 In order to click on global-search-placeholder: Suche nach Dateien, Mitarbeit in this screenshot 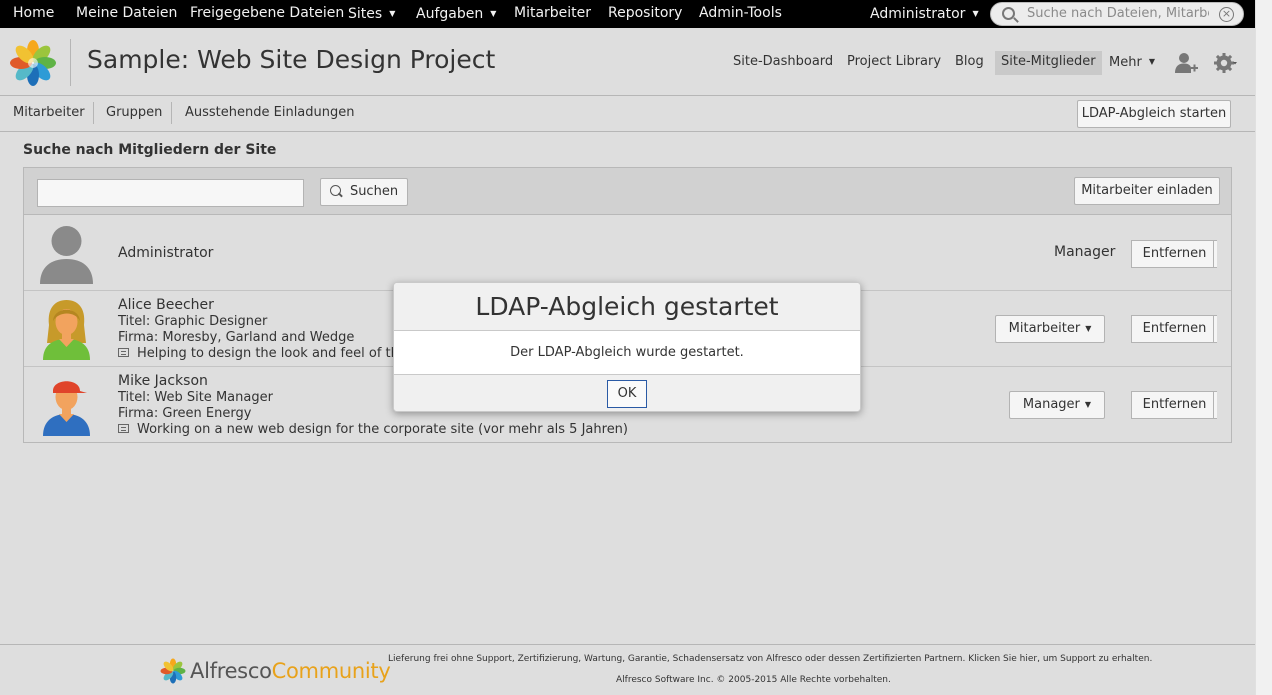, I will do `click(1118, 13)`.